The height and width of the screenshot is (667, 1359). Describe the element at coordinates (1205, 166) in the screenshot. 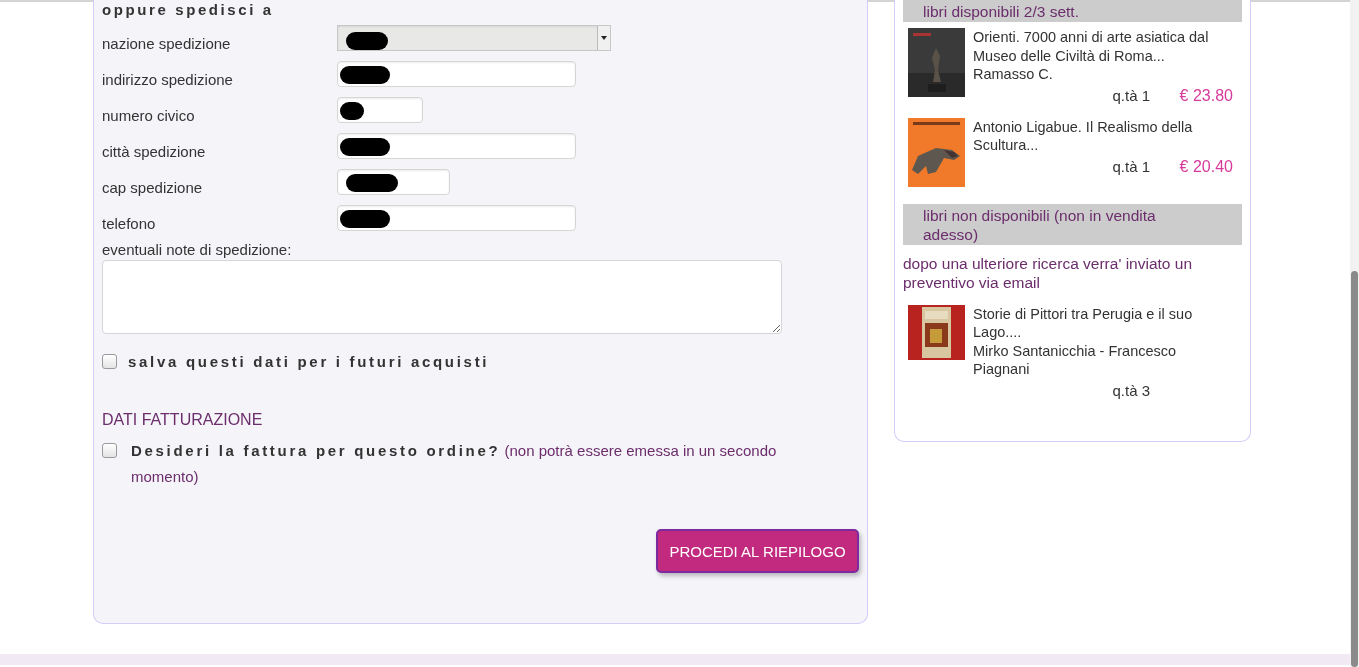

I see `price-label: € 20.40` at that location.